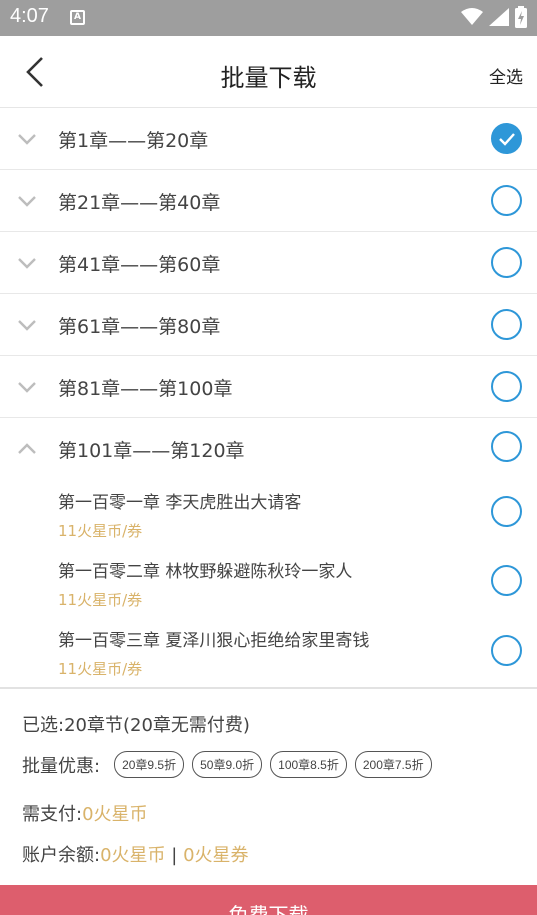 The image size is (537, 915). I want to click on chevron-up-icon, so click(27, 449).